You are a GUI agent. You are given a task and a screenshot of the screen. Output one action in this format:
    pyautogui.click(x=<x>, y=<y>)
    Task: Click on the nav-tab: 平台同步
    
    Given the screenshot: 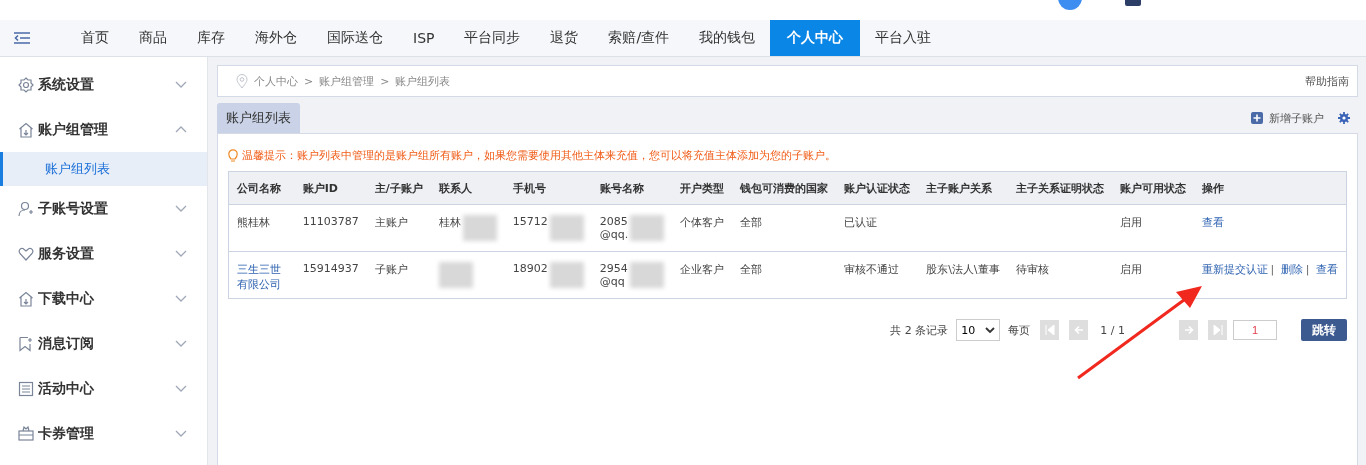 What is the action you would take?
    pyautogui.click(x=492, y=38)
    